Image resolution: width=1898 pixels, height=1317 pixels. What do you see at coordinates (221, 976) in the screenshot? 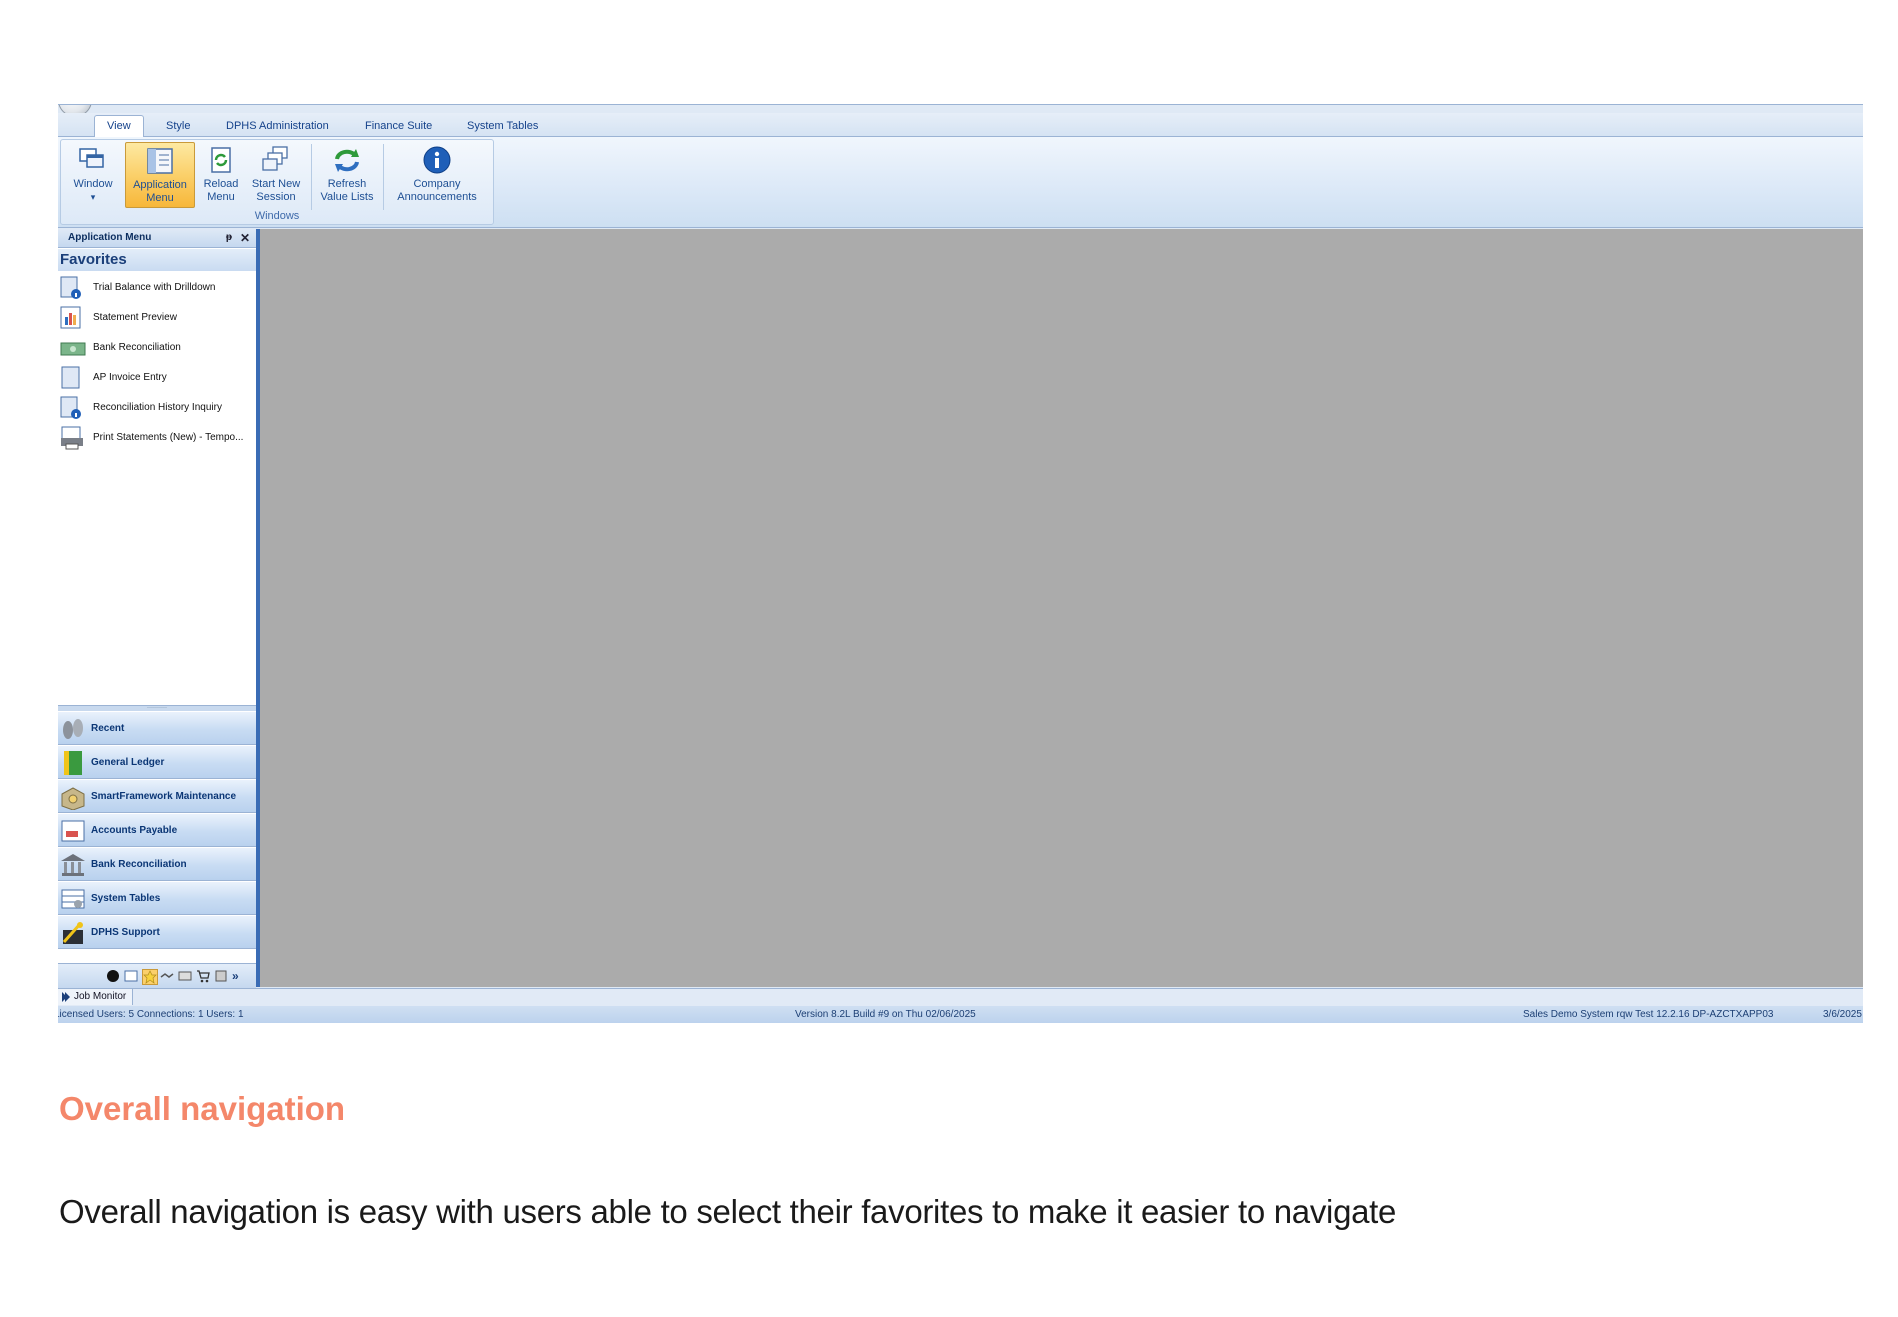
I see `tools-icon` at bounding box center [221, 976].